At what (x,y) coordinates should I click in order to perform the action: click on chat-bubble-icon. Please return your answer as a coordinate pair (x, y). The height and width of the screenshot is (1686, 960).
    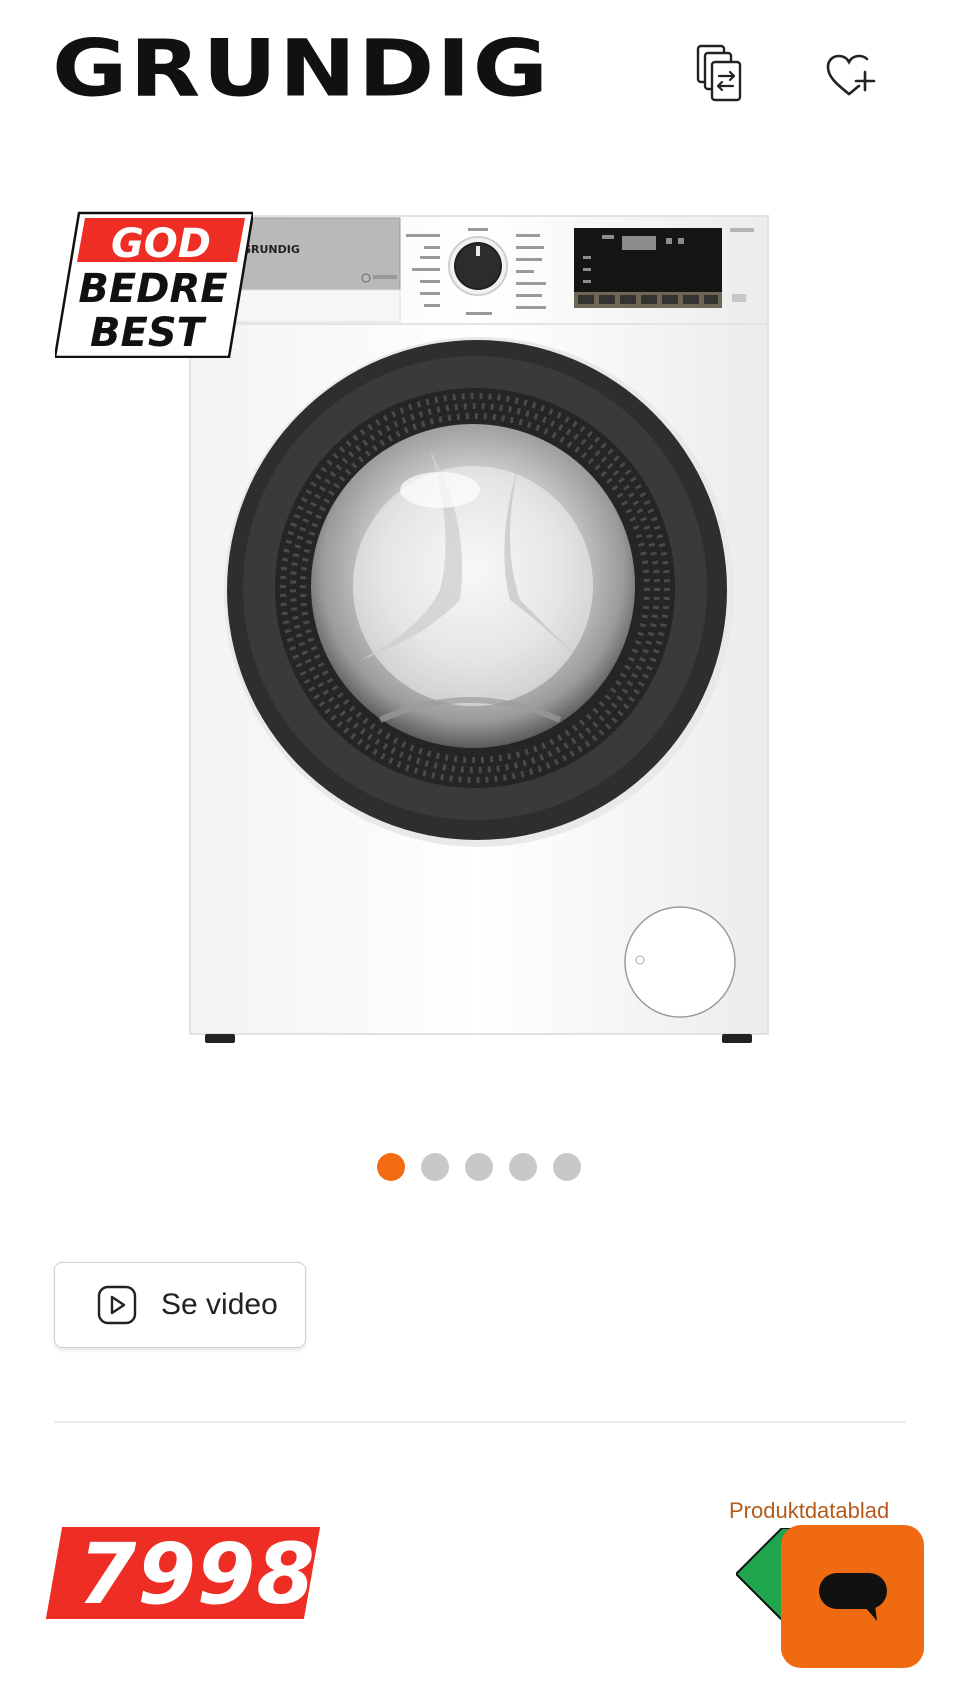
    Looking at the image, I should click on (852, 1596).